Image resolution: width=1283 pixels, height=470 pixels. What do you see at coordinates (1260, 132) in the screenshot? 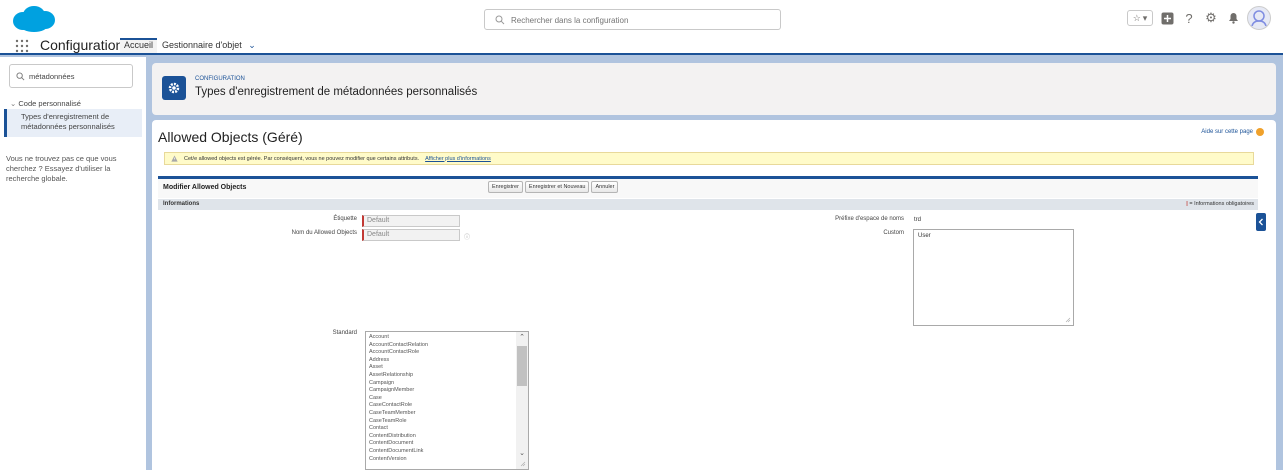
I see `help-icon` at bounding box center [1260, 132].